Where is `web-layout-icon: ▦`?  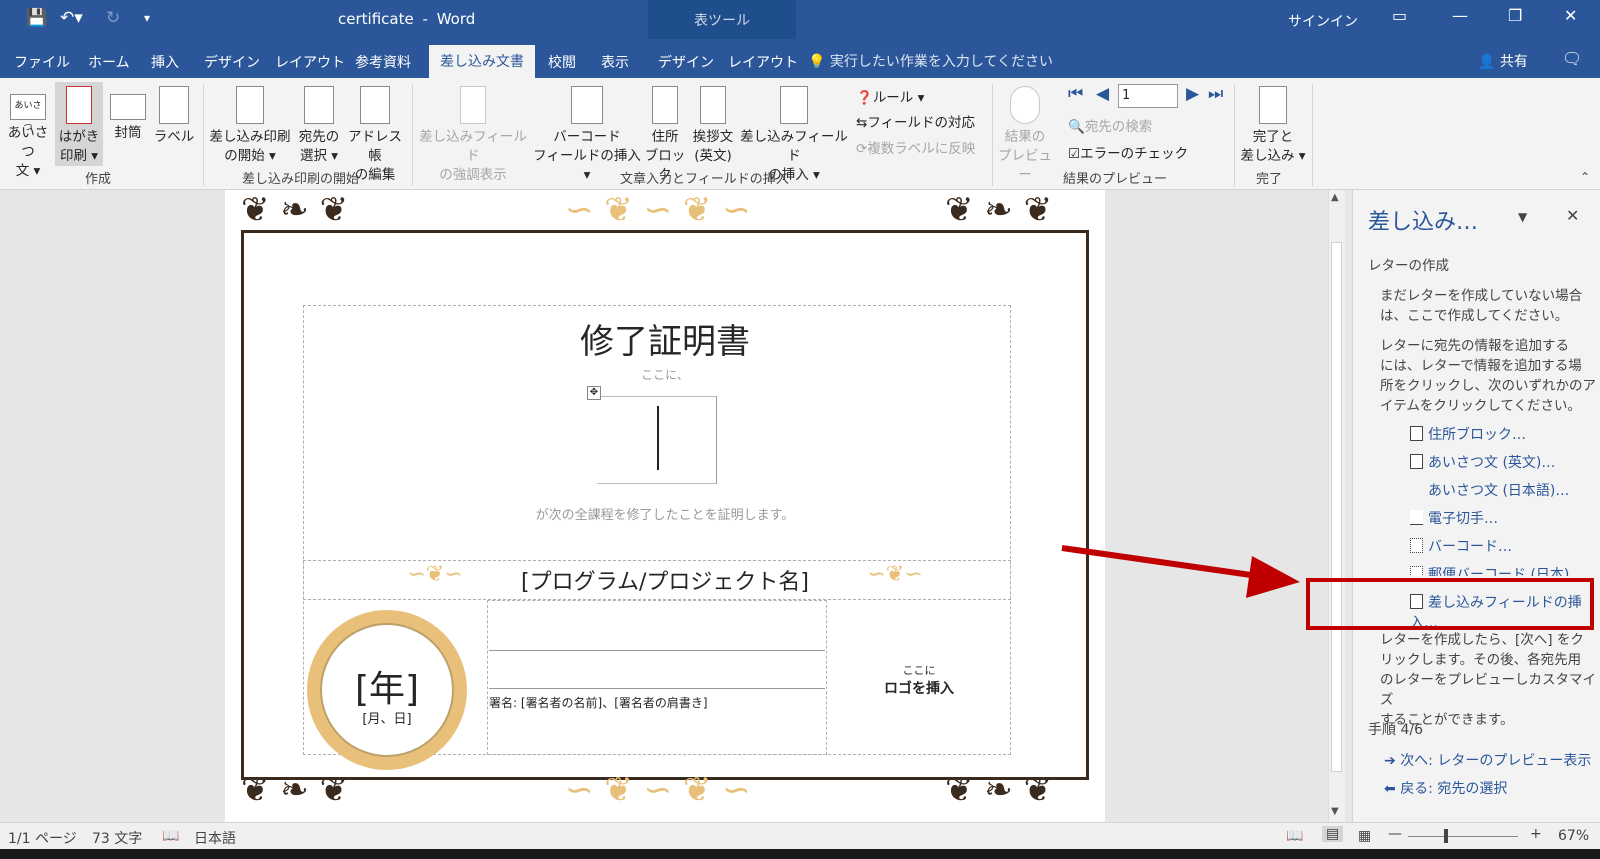
web-layout-icon: ▦ is located at coordinates (1364, 836).